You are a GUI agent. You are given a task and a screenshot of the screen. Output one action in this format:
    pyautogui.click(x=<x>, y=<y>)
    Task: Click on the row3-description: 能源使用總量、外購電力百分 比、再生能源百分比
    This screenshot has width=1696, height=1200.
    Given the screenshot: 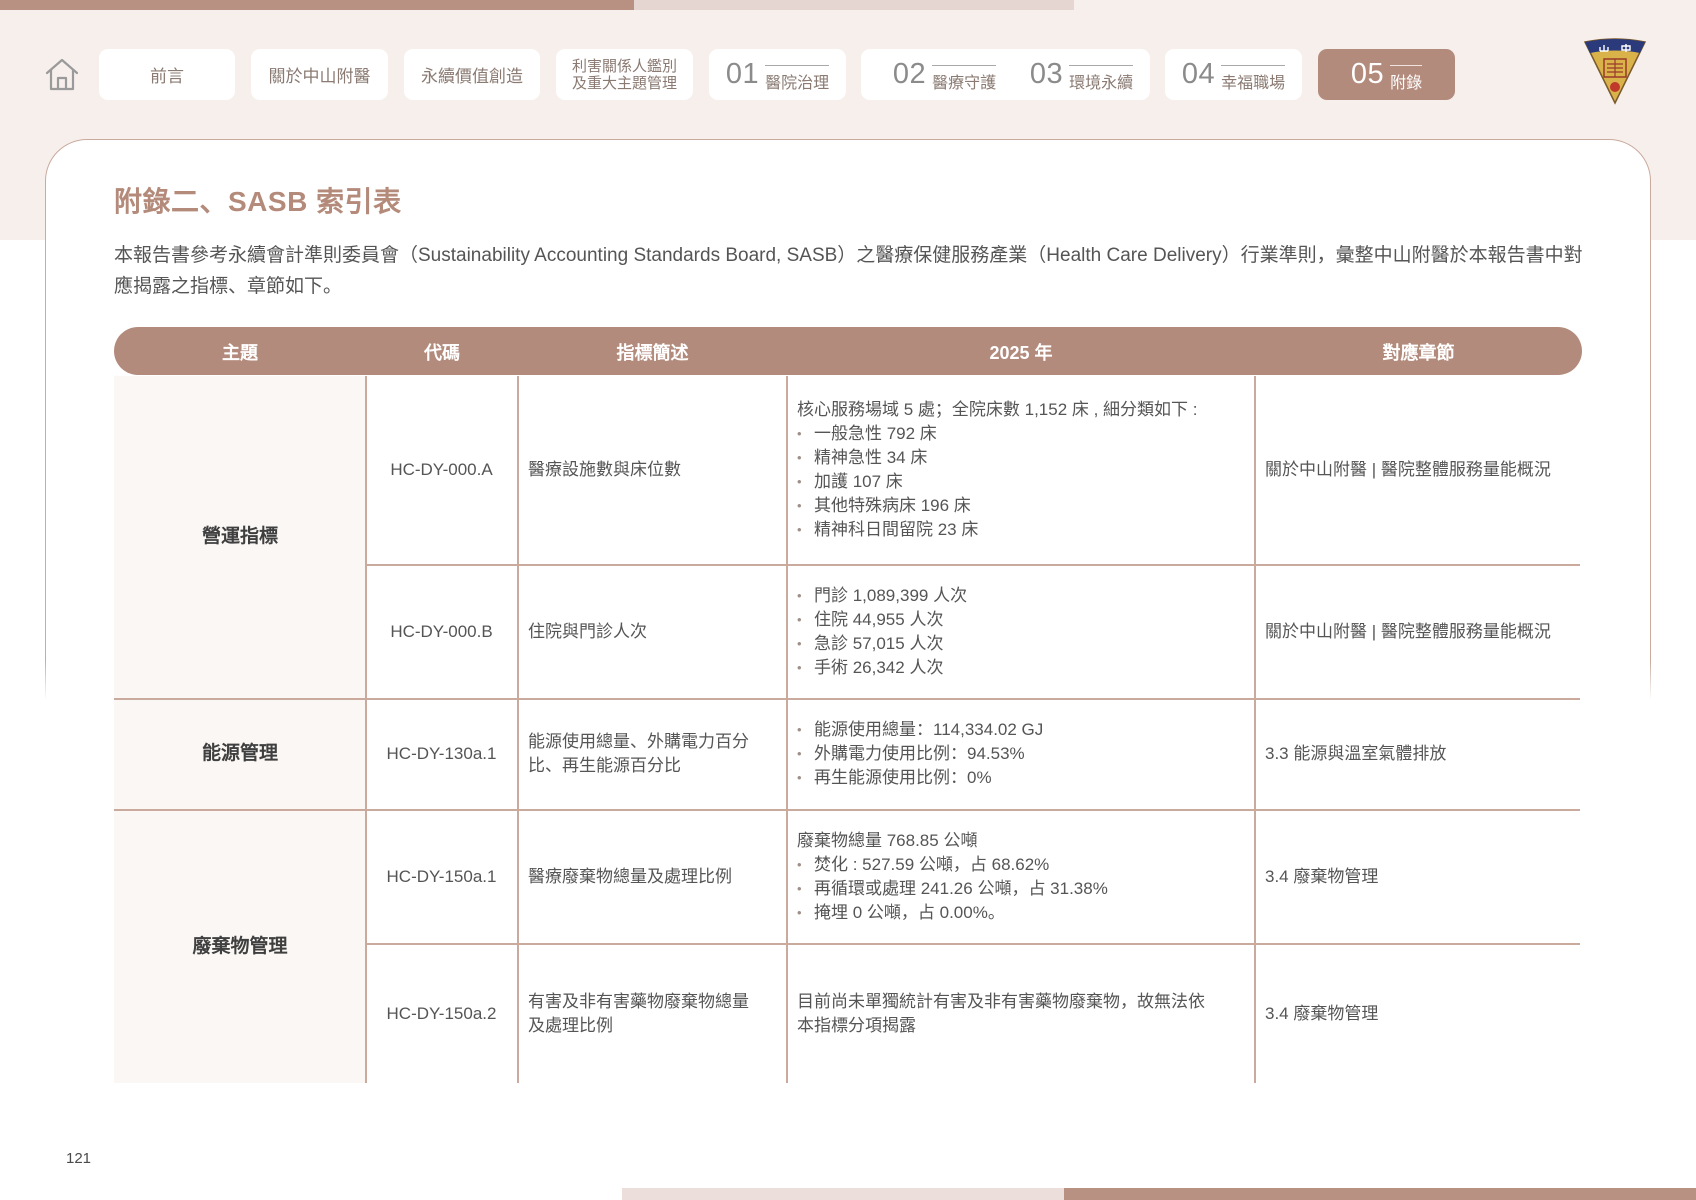 What is the action you would take?
    pyautogui.click(x=656, y=754)
    